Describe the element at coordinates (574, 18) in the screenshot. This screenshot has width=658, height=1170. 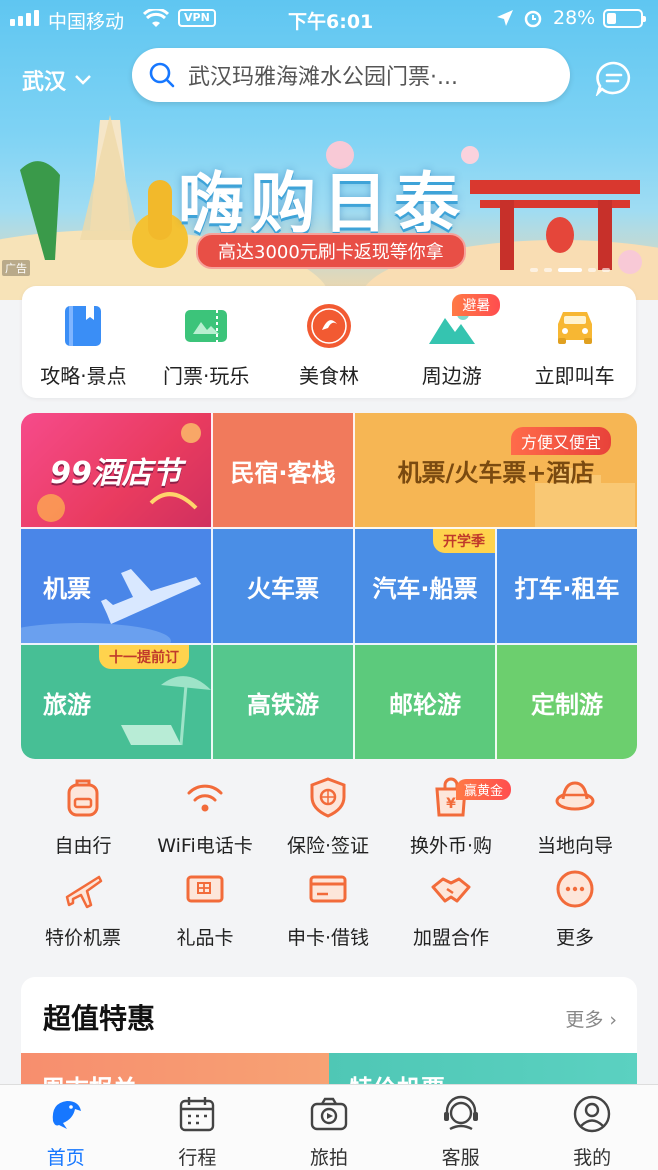
I see `battery-percent: 28%` at that location.